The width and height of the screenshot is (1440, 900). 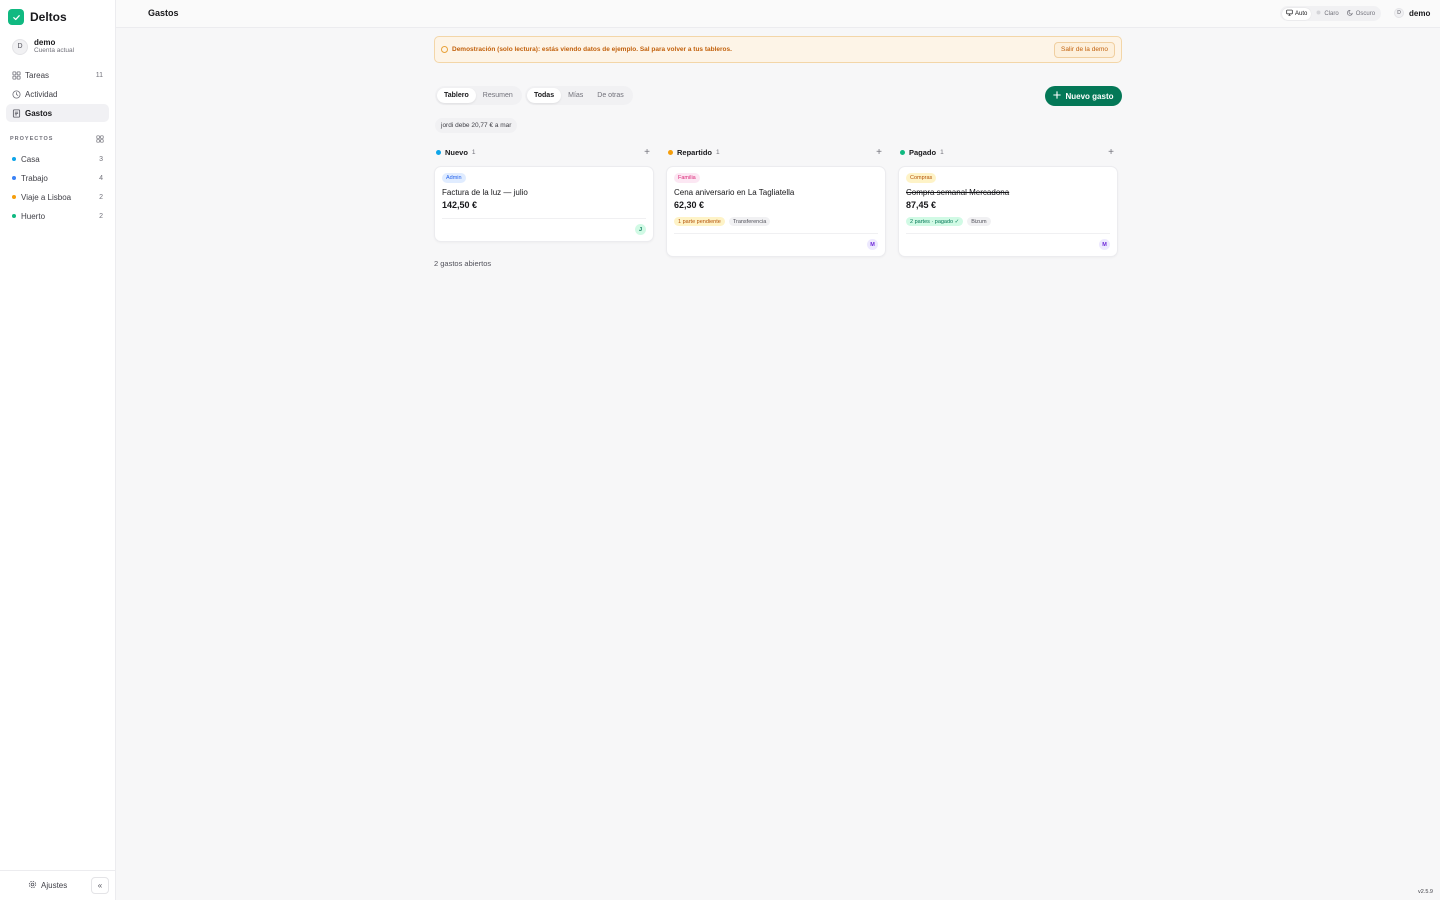 What do you see at coordinates (456, 95) in the screenshot?
I see `tab-tablero: Tablero` at bounding box center [456, 95].